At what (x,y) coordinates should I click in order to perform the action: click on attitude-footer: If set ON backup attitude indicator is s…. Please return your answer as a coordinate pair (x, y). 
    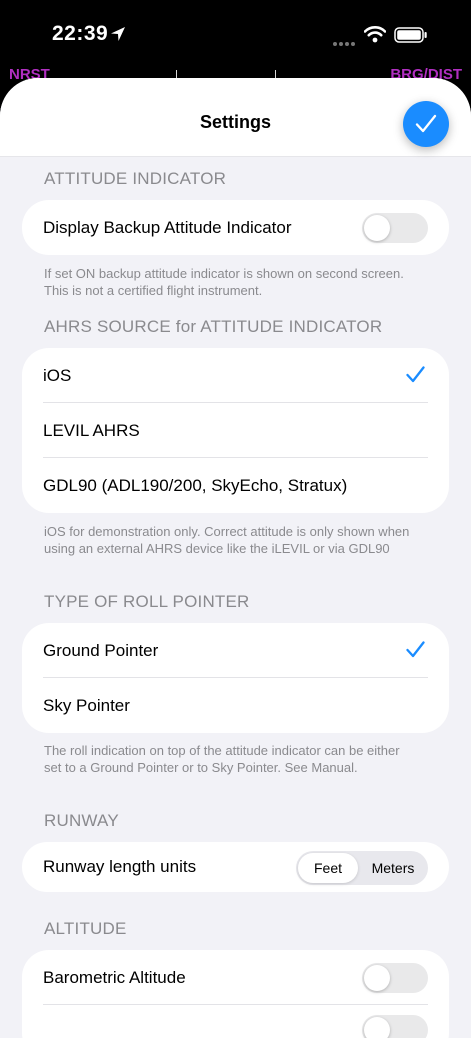
    Looking at the image, I should click on (224, 282).